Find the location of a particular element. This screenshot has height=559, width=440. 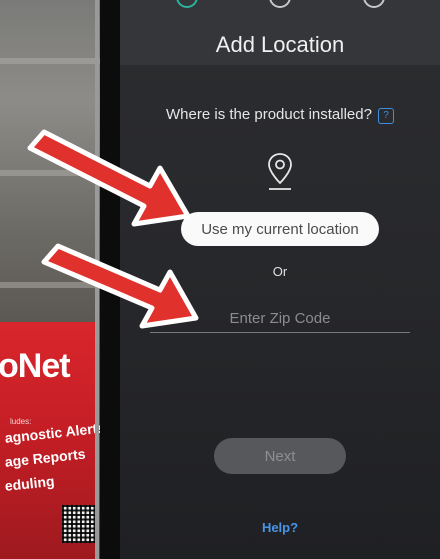

arrow-to-zip-field is located at coordinates (120, 286).